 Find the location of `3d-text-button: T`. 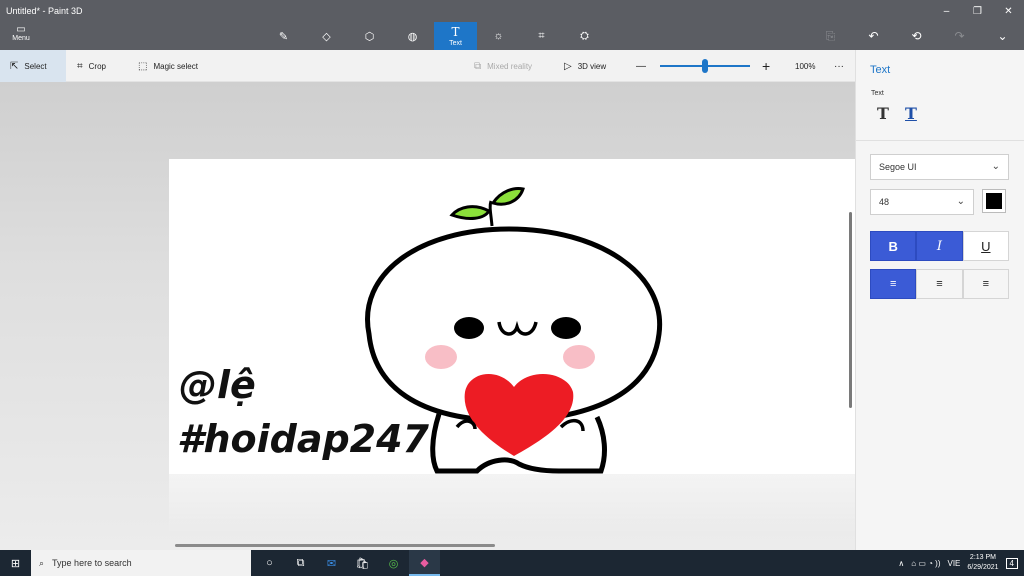

3d-text-button: T is located at coordinates (911, 113).